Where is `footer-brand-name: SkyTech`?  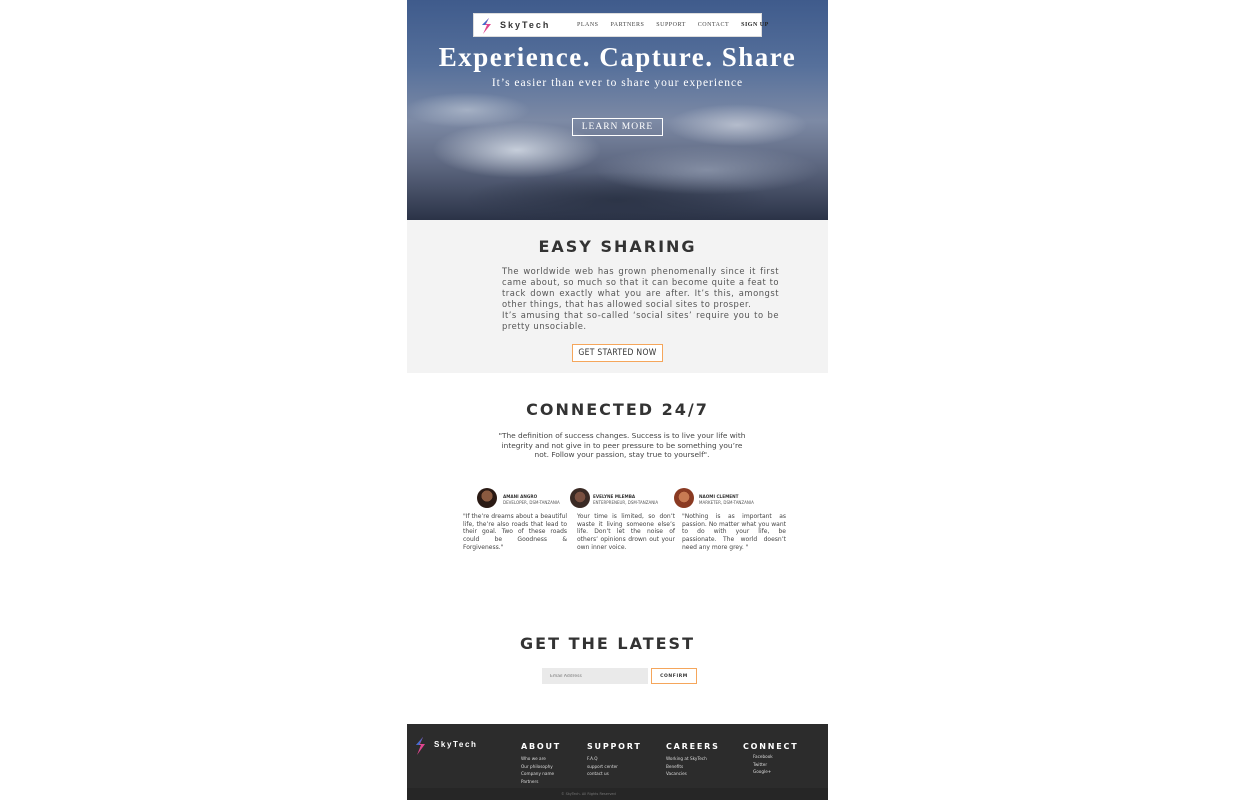
footer-brand-name: SkyTech is located at coordinates (456, 744).